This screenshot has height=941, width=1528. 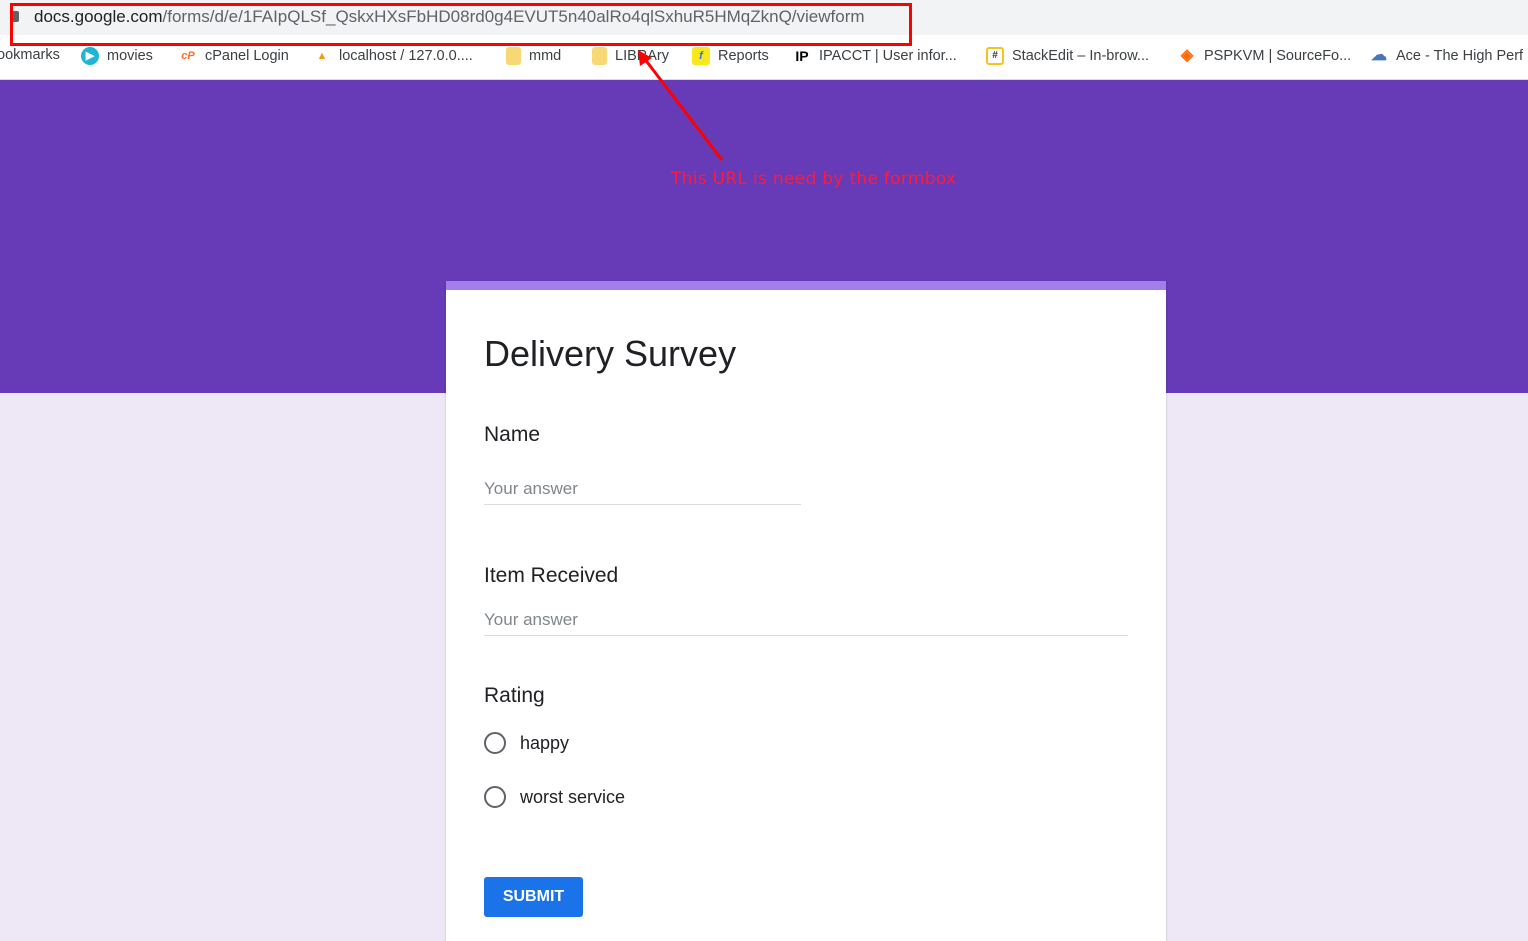 I want to click on submit-button: SUBMIT, so click(x=533, y=897).